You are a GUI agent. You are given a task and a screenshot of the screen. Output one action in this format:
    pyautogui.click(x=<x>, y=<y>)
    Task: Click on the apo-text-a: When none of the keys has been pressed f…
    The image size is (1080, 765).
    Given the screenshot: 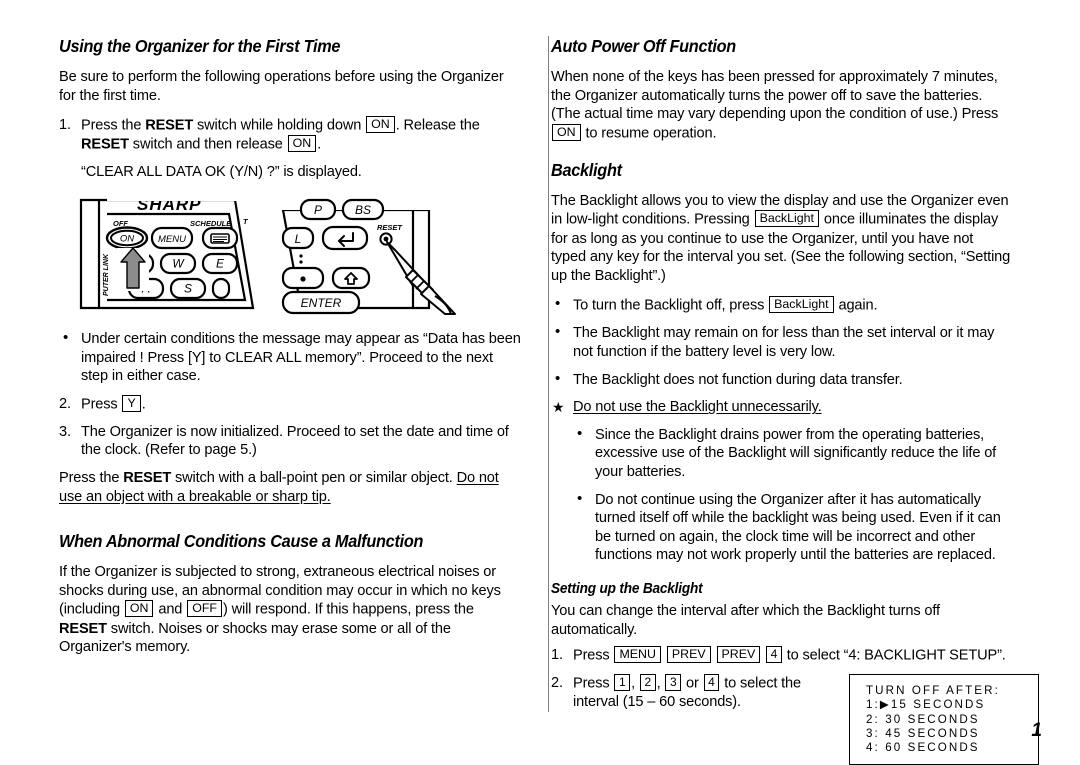 What is the action you would take?
    pyautogui.click(x=775, y=96)
    